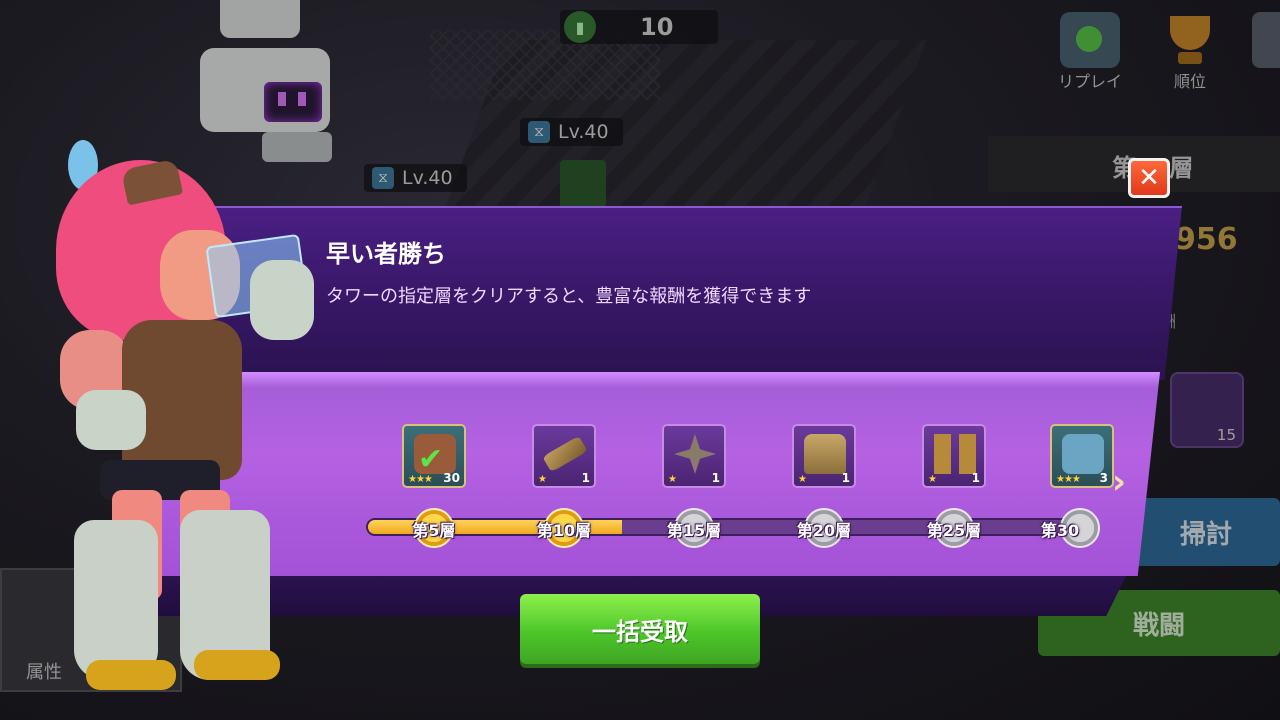 Image resolution: width=1280 pixels, height=720 pixels. What do you see at coordinates (1119, 482) in the screenshot?
I see `chevron-right-icon: ›` at bounding box center [1119, 482].